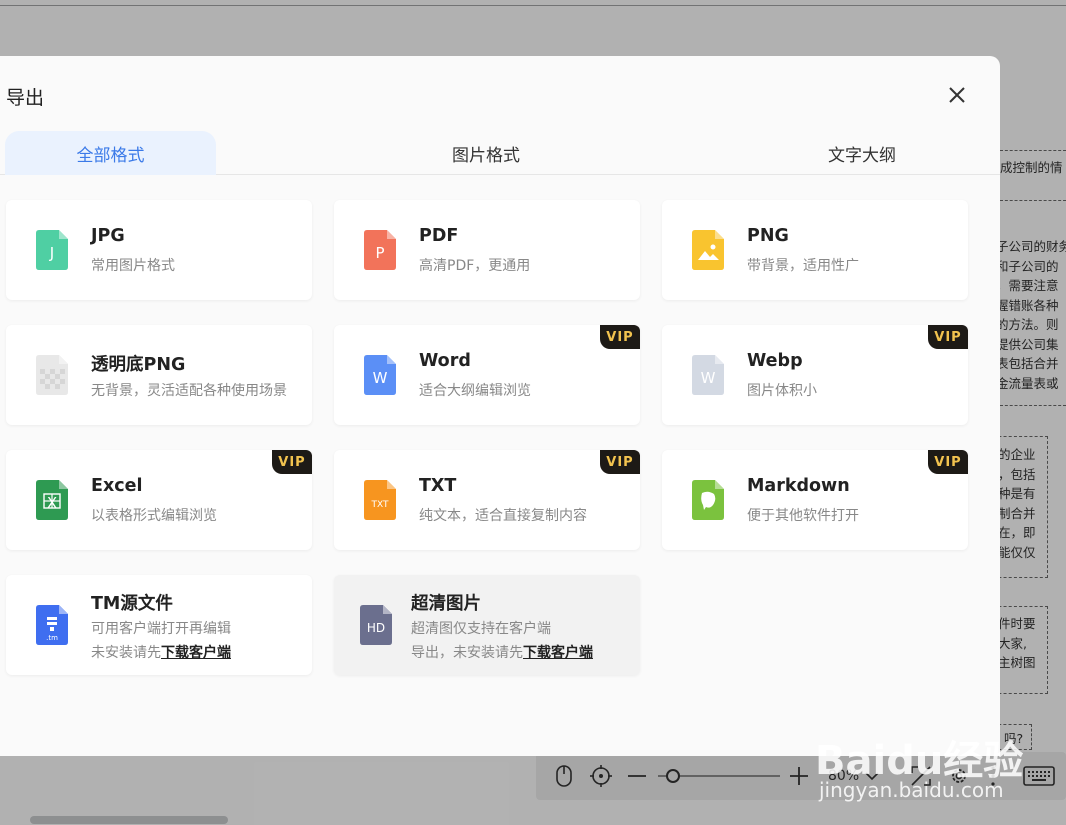  I want to click on format-card-word: W Word 适合大纲编辑浏览 VIP, so click(487, 375).